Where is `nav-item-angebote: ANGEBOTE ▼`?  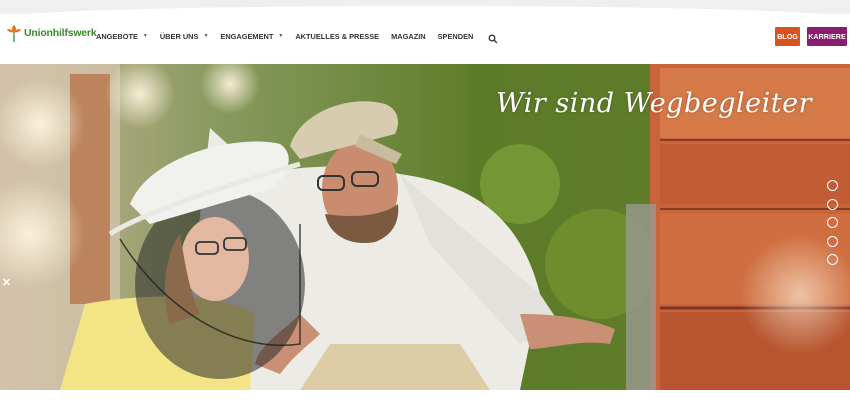
nav-item-angebote: ANGEBOTE ▼ is located at coordinates (122, 36).